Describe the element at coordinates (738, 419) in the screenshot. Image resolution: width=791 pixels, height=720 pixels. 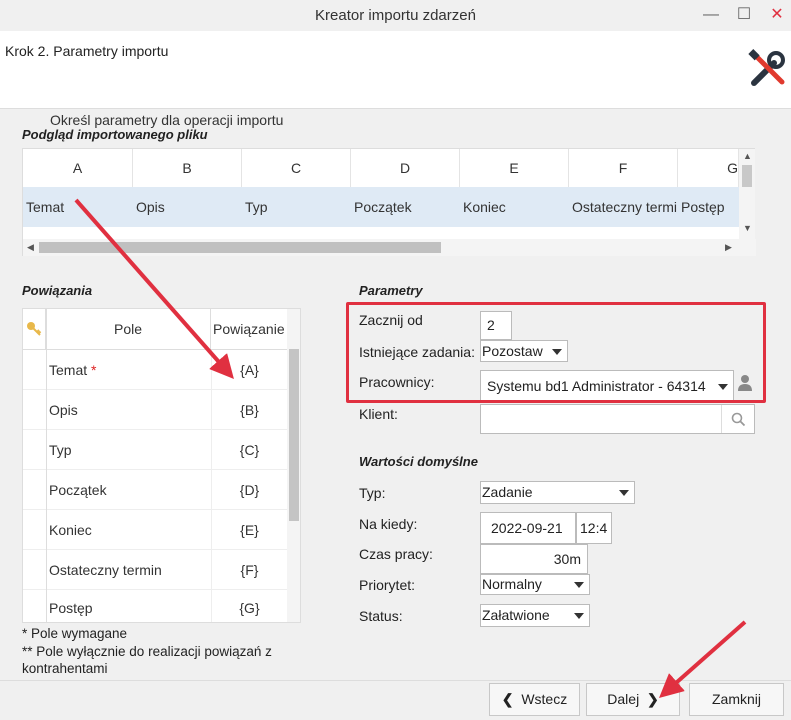
I see `search-icon` at that location.